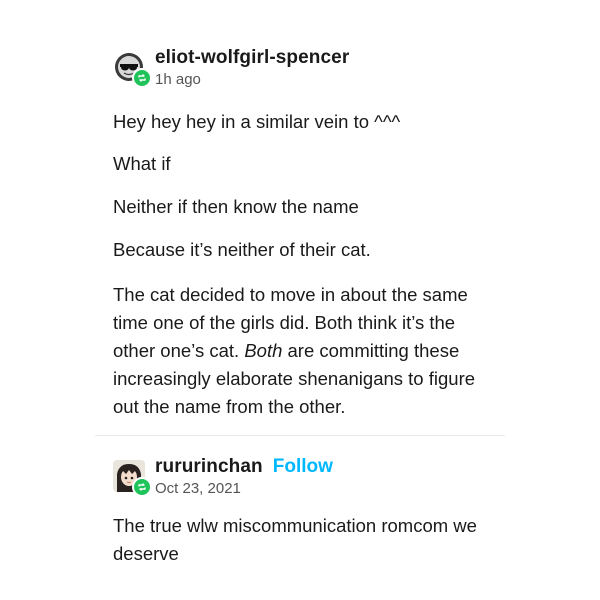  I want to click on username: eliot-wolfgirl-spencer, so click(252, 58).